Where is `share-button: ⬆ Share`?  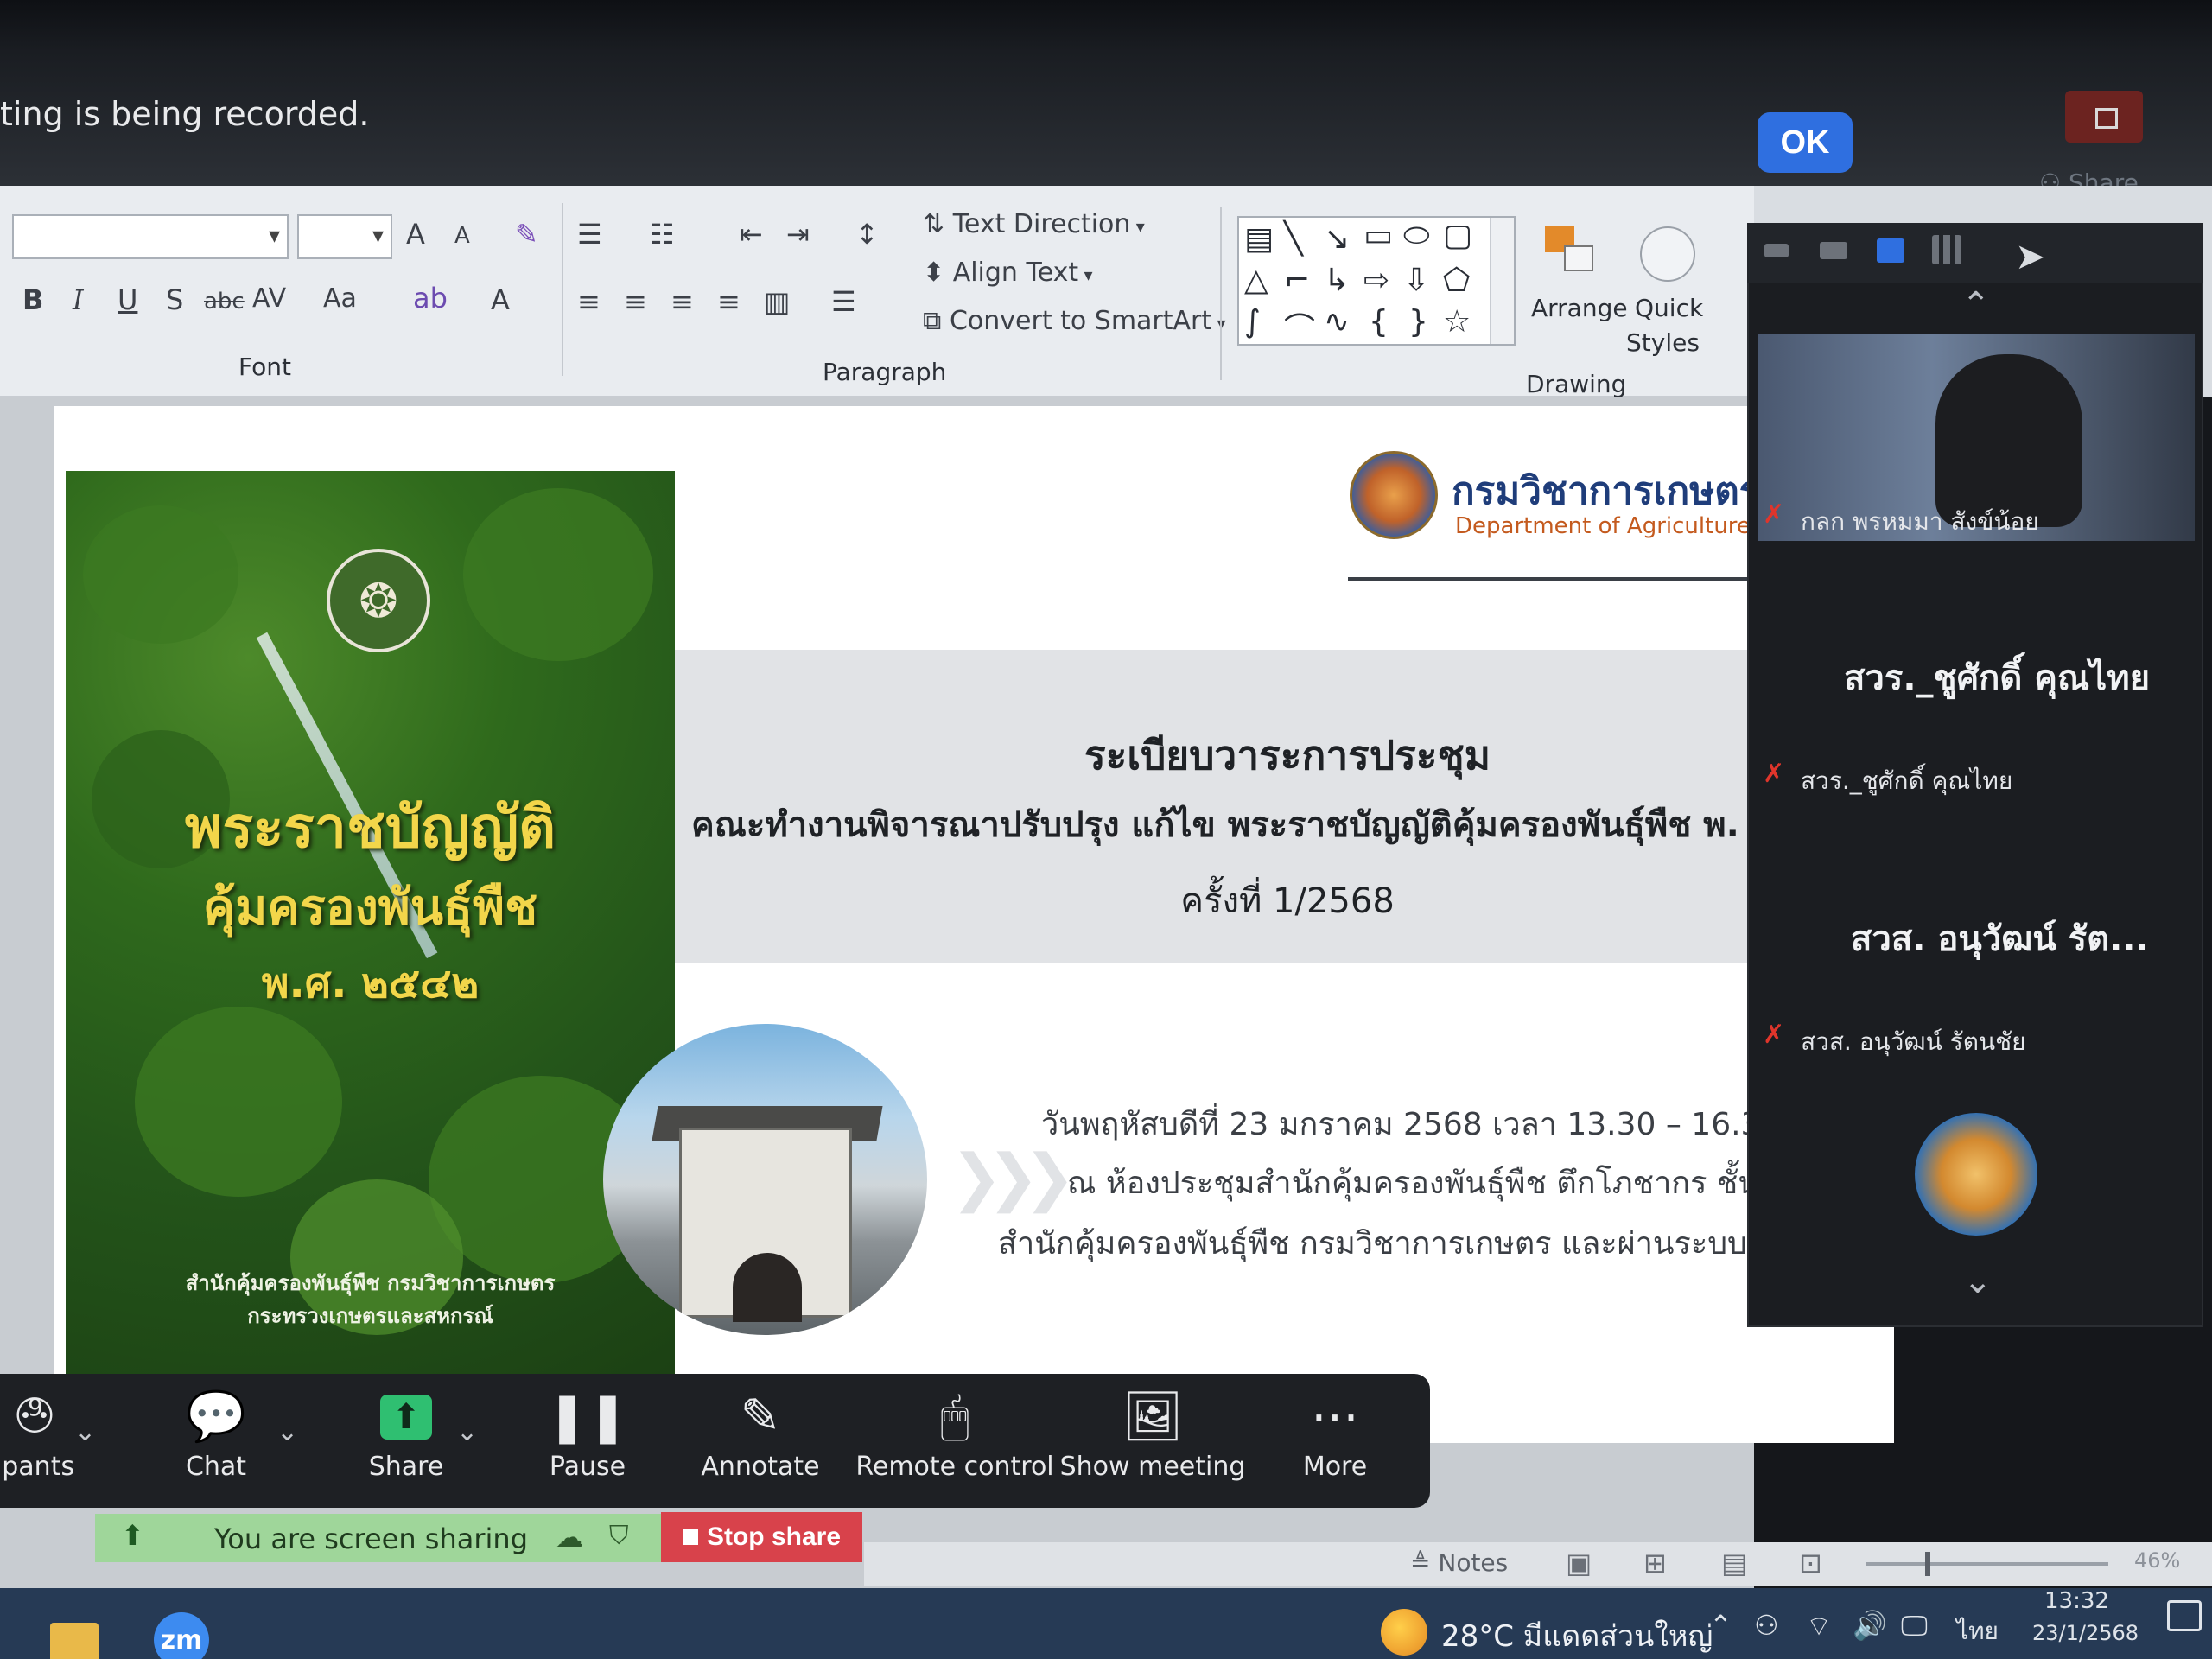
share-button: ⬆ Share is located at coordinates (406, 1442).